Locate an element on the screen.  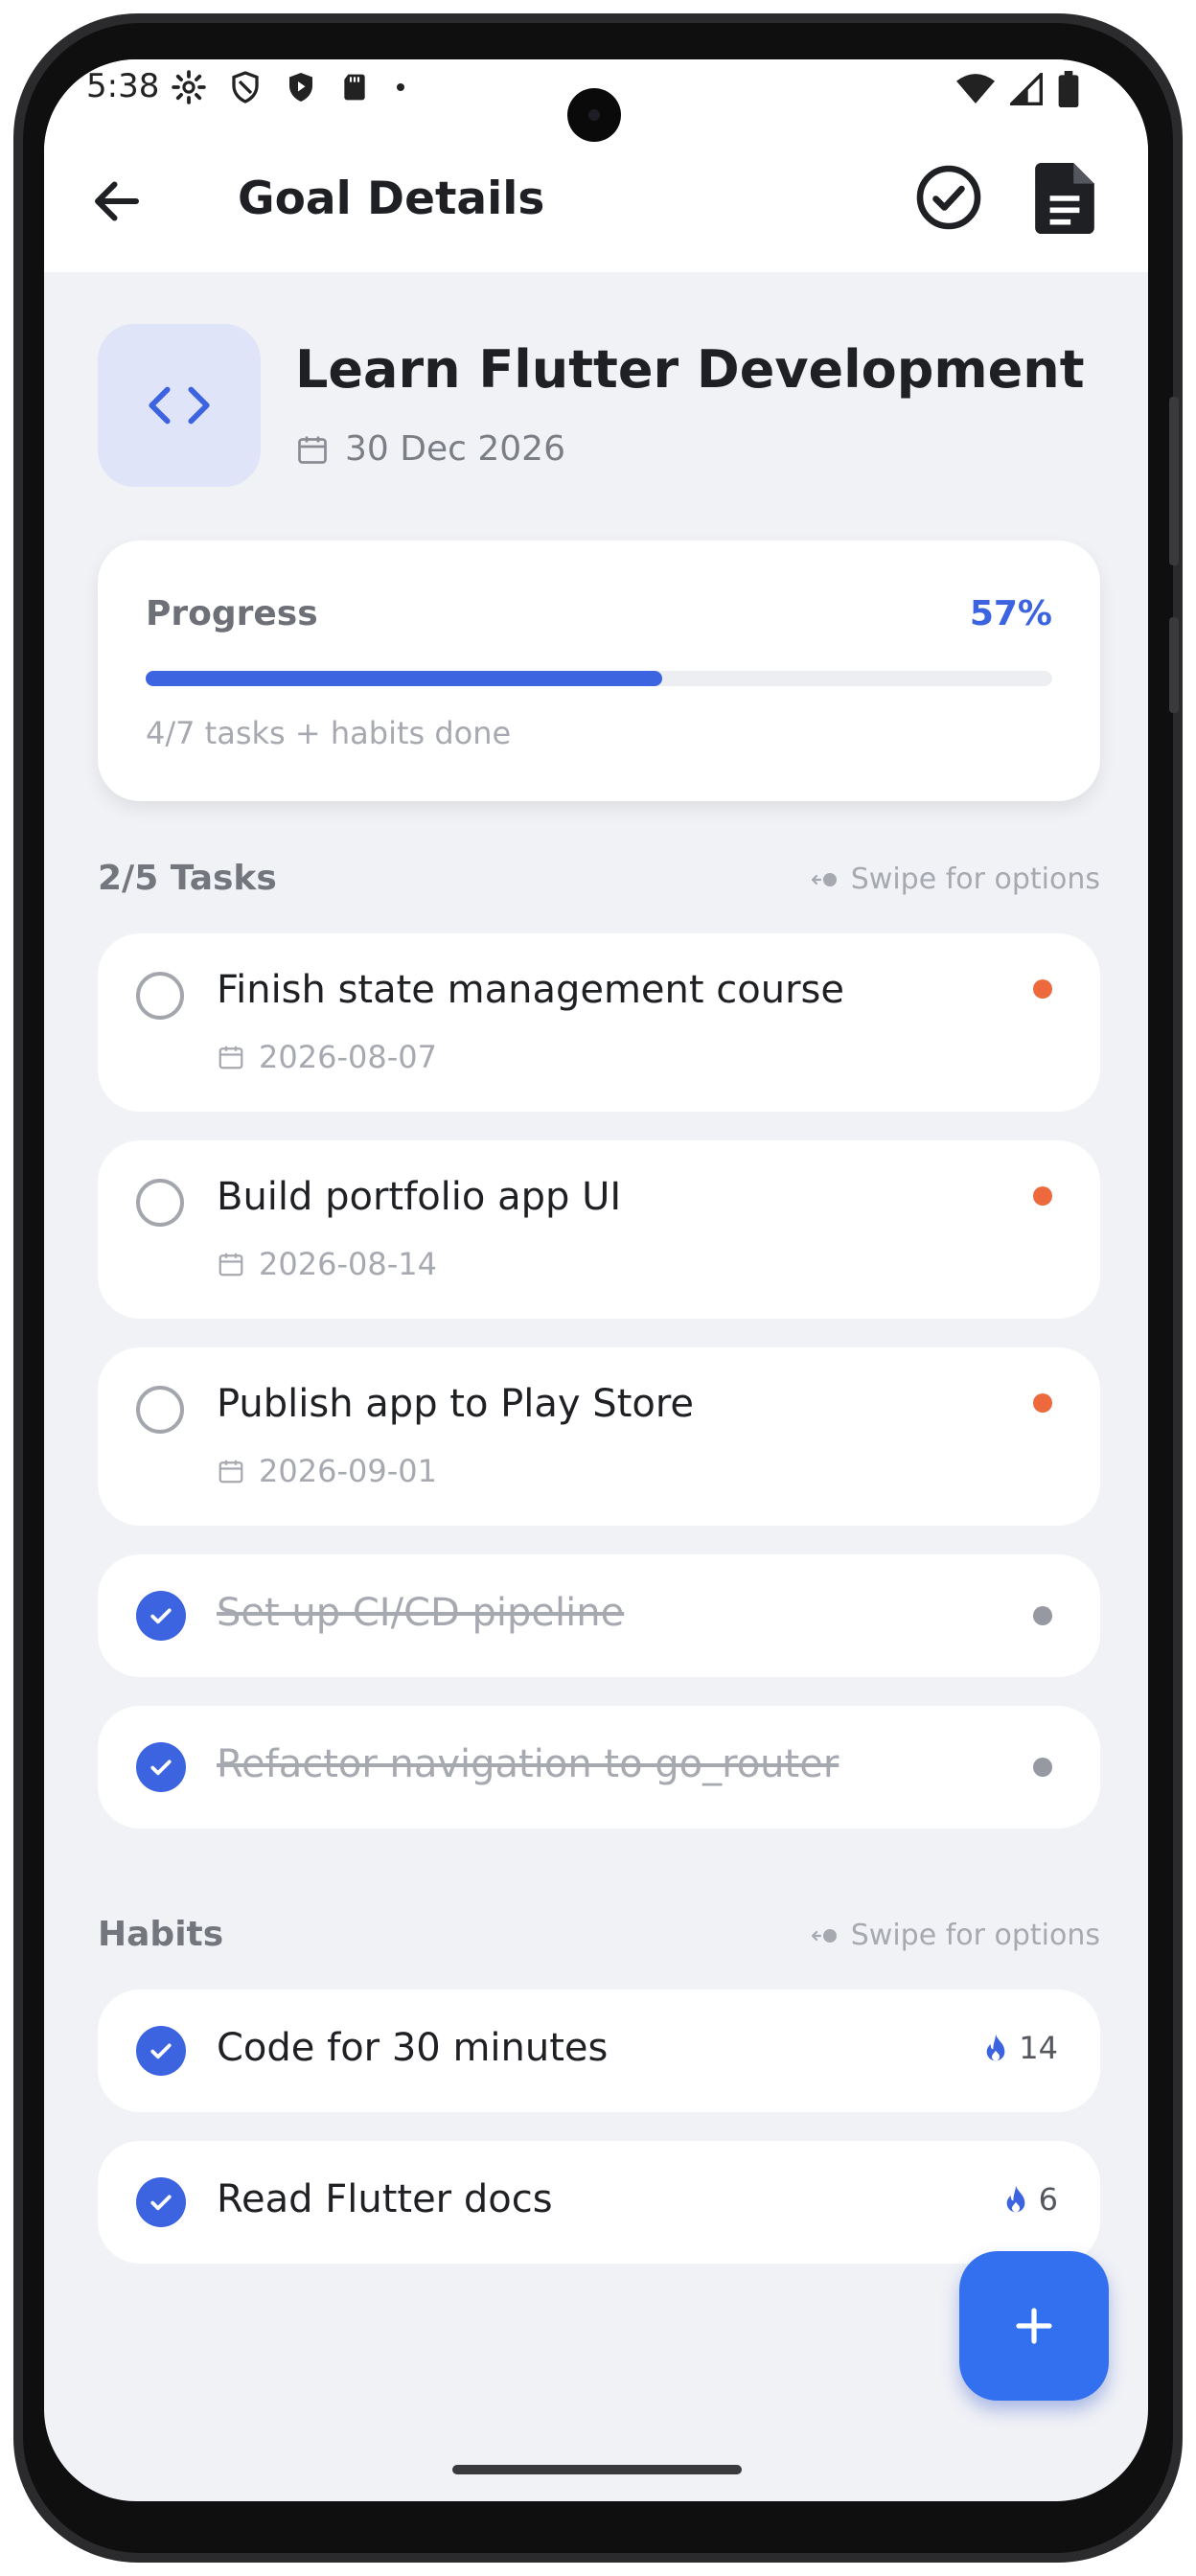
add-button is located at coordinates (1034, 2326).